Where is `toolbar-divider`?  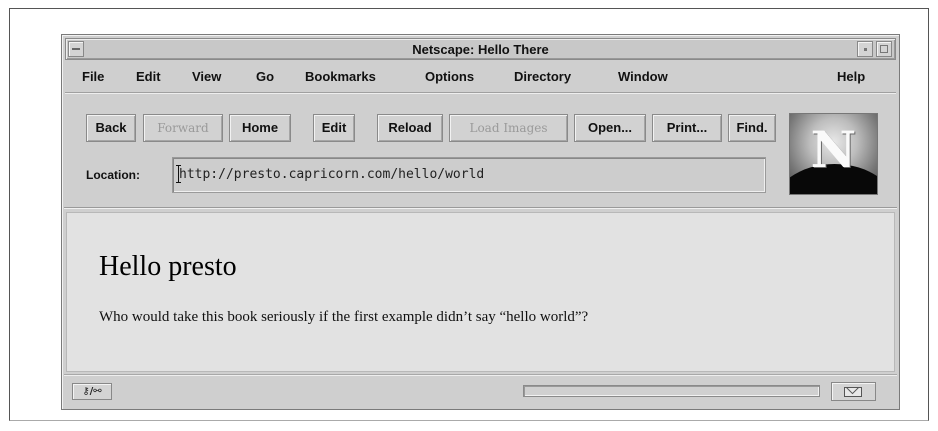
toolbar-divider is located at coordinates (480, 207).